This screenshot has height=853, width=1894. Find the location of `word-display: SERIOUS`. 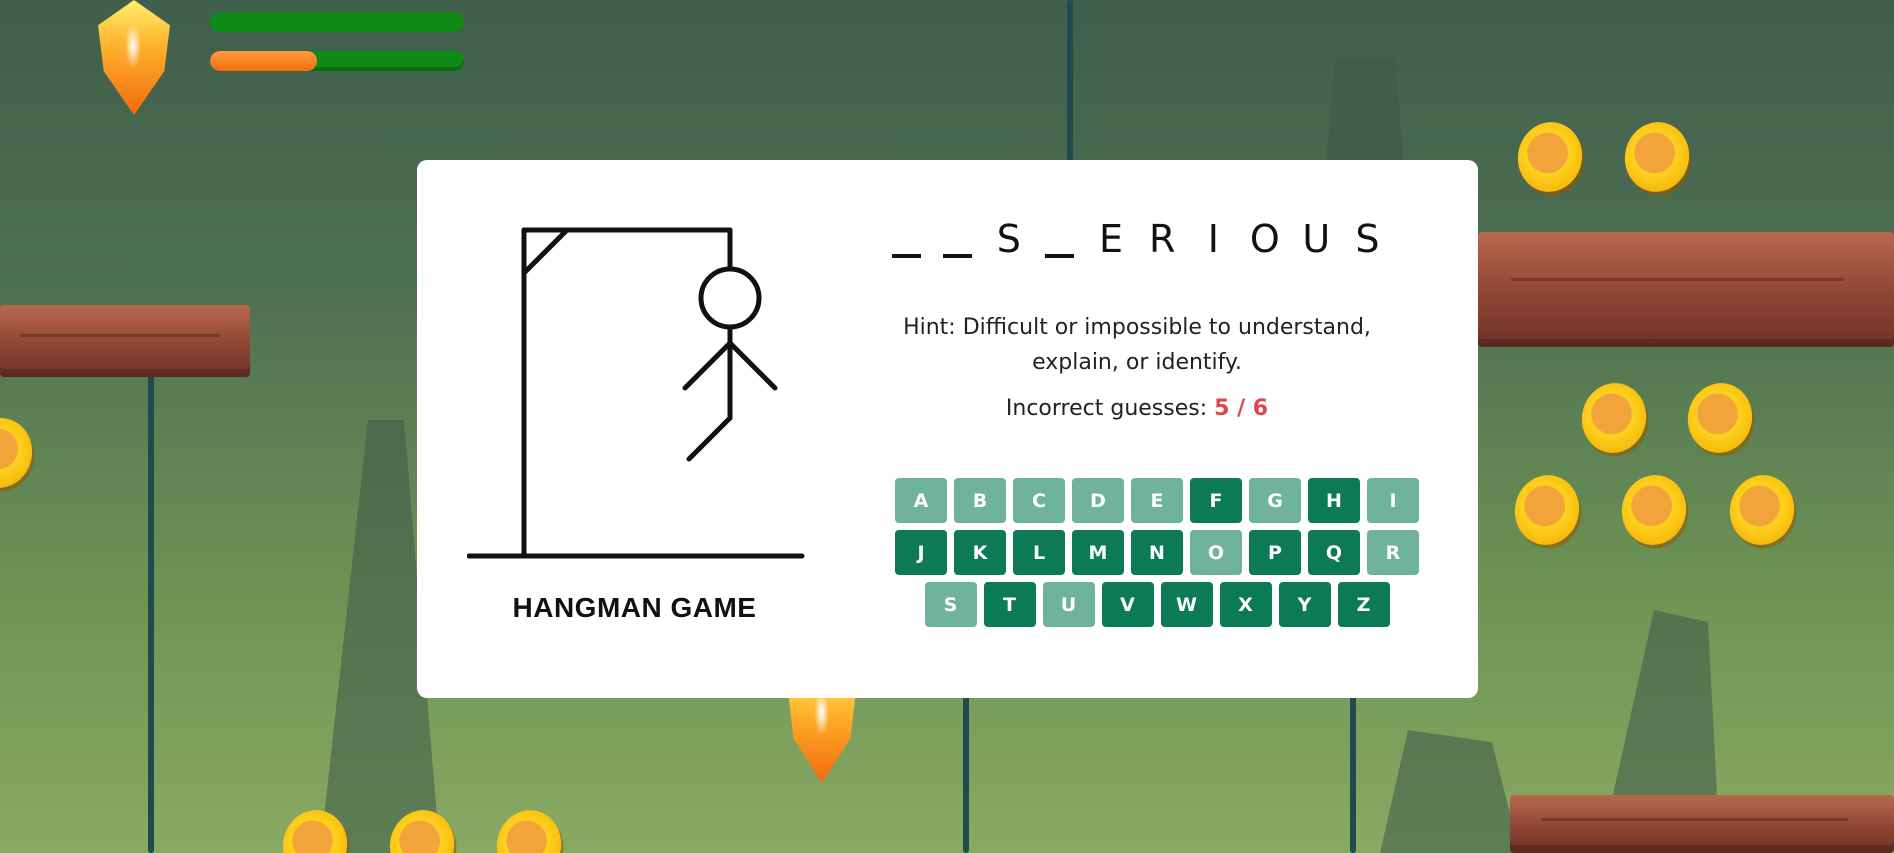

word-display: SERIOUS is located at coordinates (1136, 231).